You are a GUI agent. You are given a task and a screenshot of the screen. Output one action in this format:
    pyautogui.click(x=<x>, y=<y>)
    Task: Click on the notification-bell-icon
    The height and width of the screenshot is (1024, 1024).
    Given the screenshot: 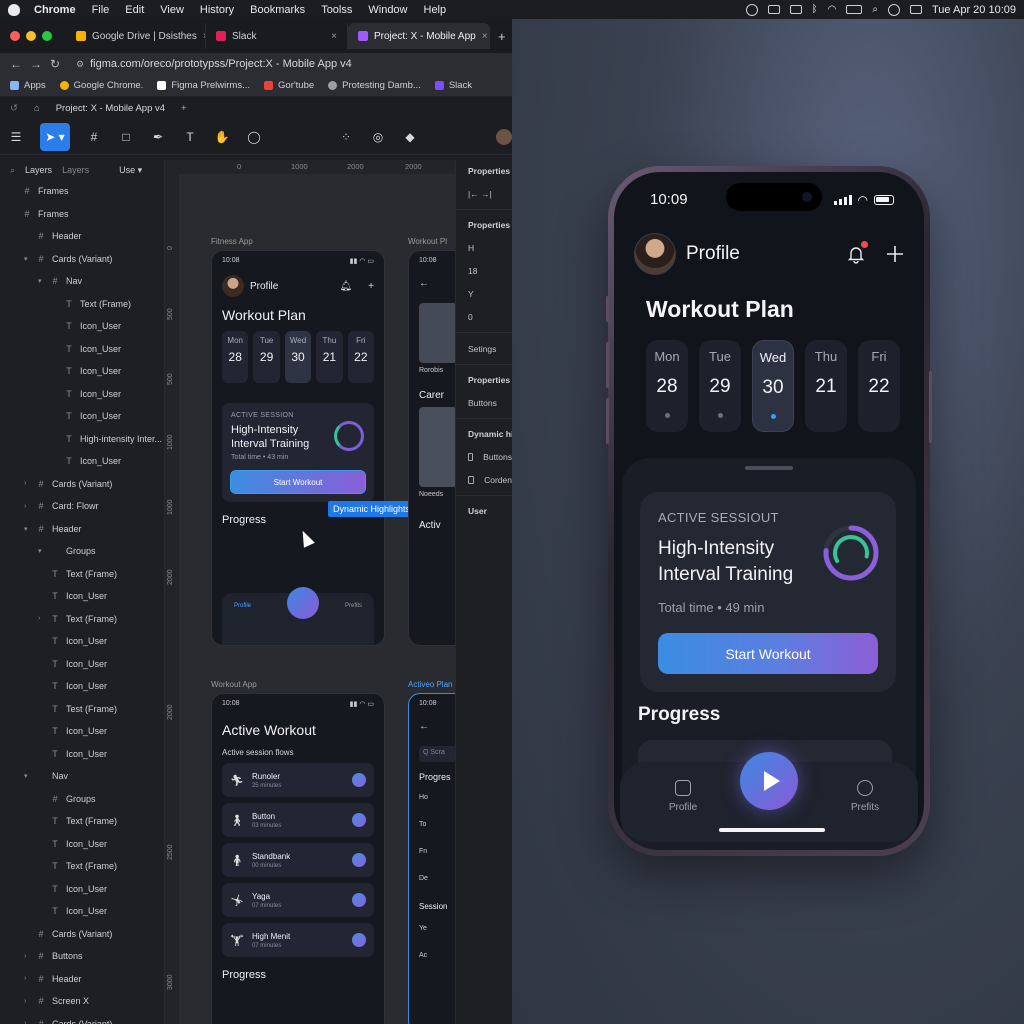 What is the action you would take?
    pyautogui.click(x=857, y=252)
    